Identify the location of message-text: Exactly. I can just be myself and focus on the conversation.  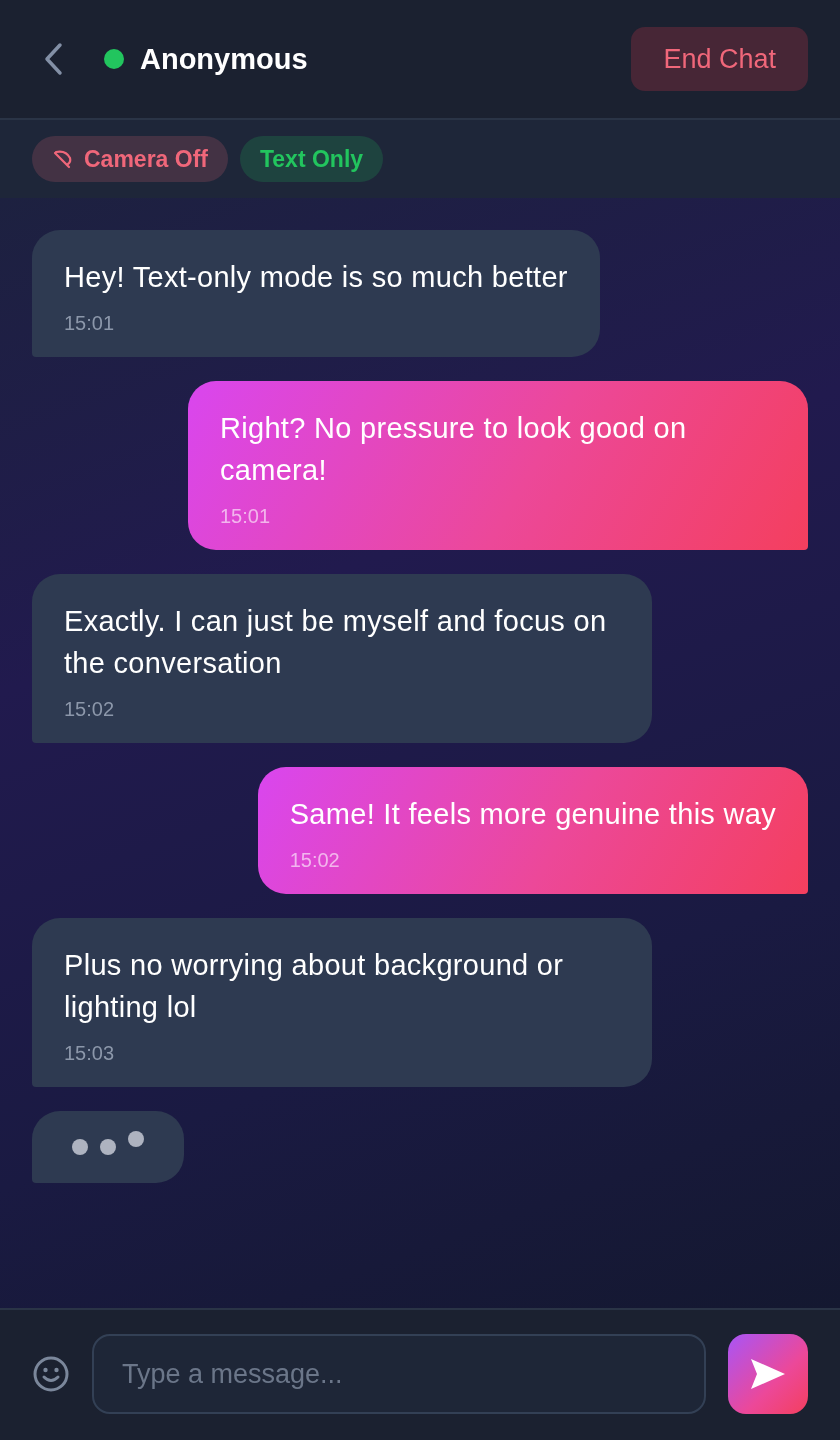
(336, 642).